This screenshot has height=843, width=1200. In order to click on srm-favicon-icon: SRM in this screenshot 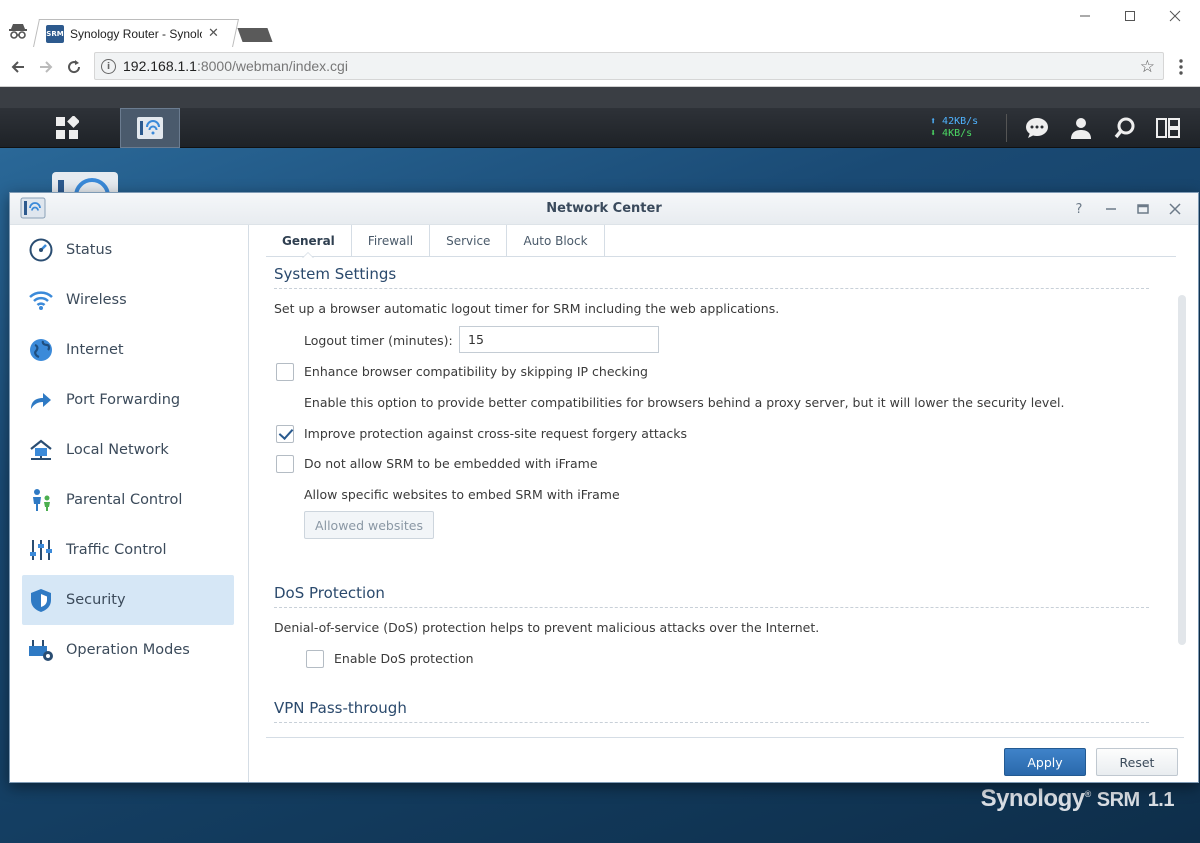, I will do `click(55, 33)`.